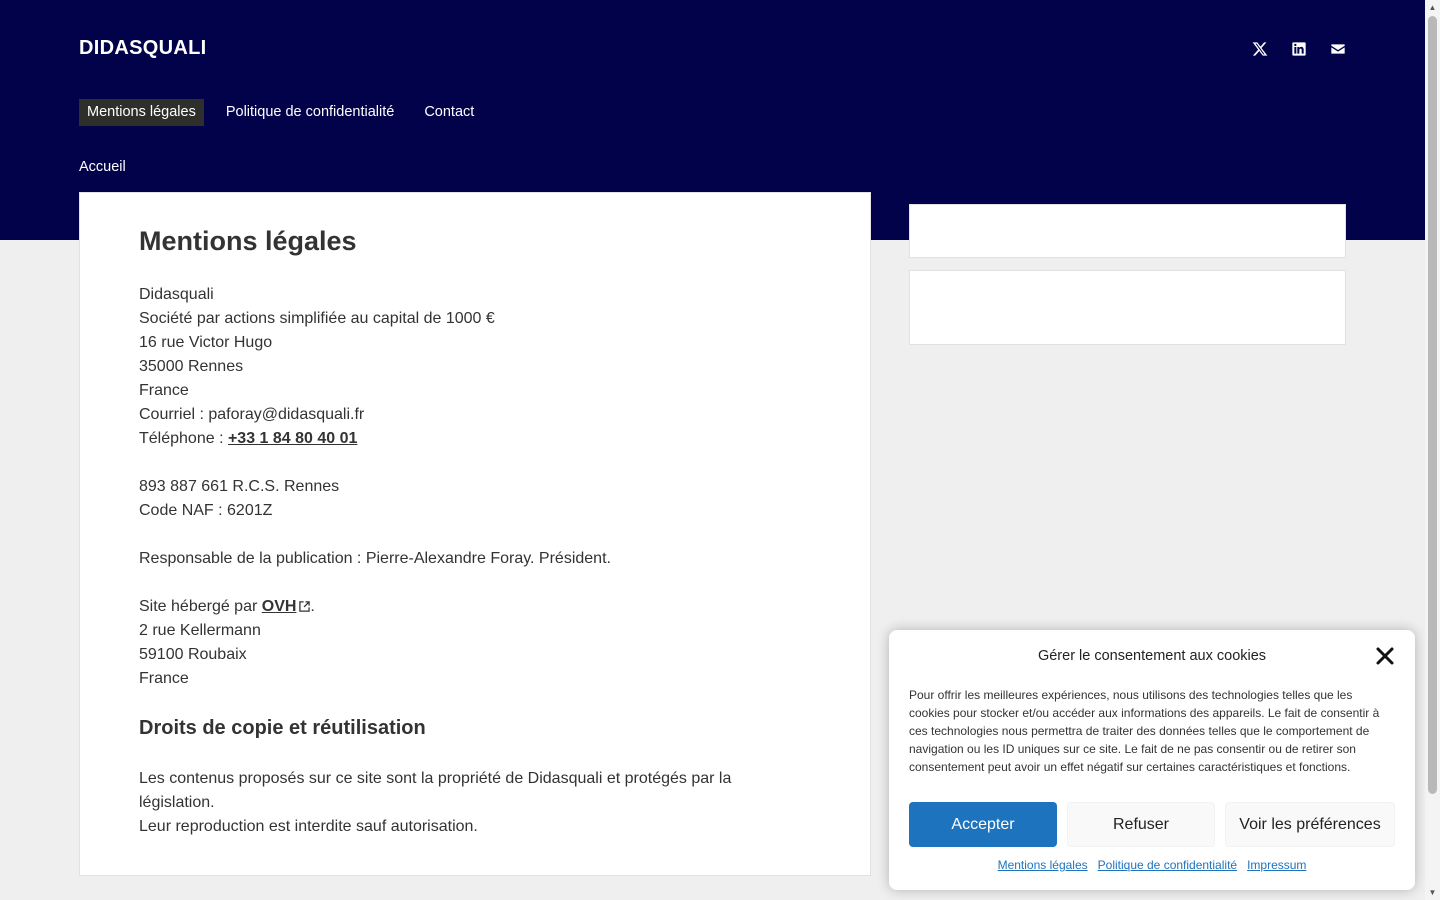 Image resolution: width=1440 pixels, height=900 pixels. I want to click on scrollbar: ▲ ▼, so click(1432, 450).